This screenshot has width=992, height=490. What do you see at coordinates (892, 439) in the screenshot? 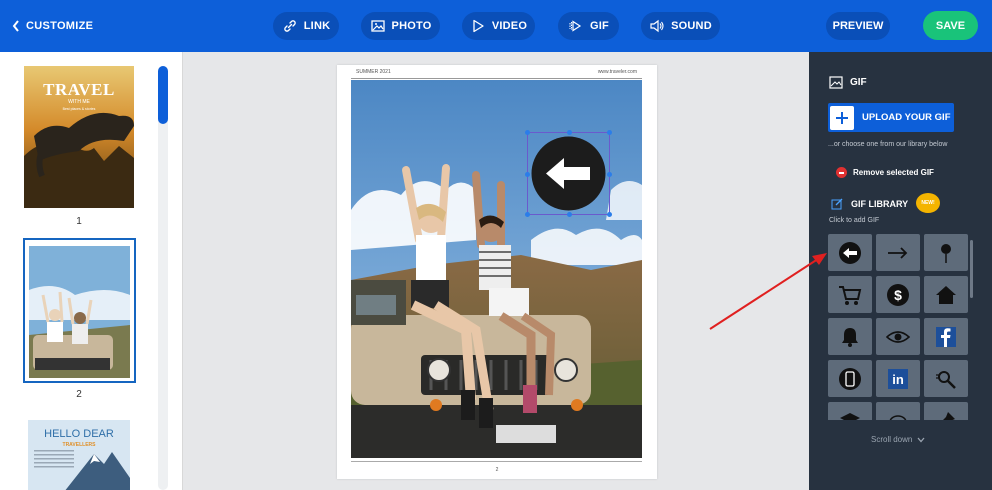
I see `scroll-down-label: Scroll down` at bounding box center [892, 439].